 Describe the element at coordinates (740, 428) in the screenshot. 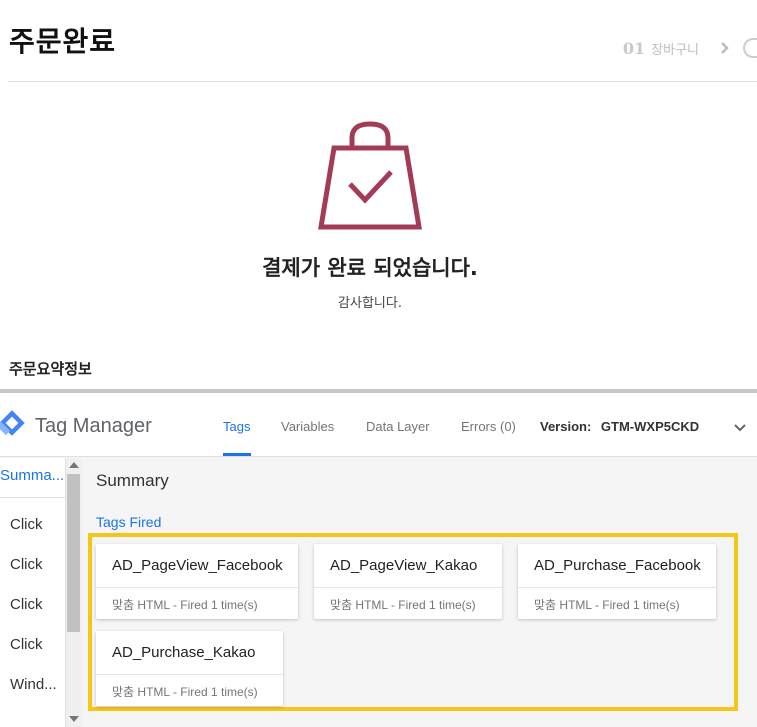

I see `chevron-down-icon` at that location.